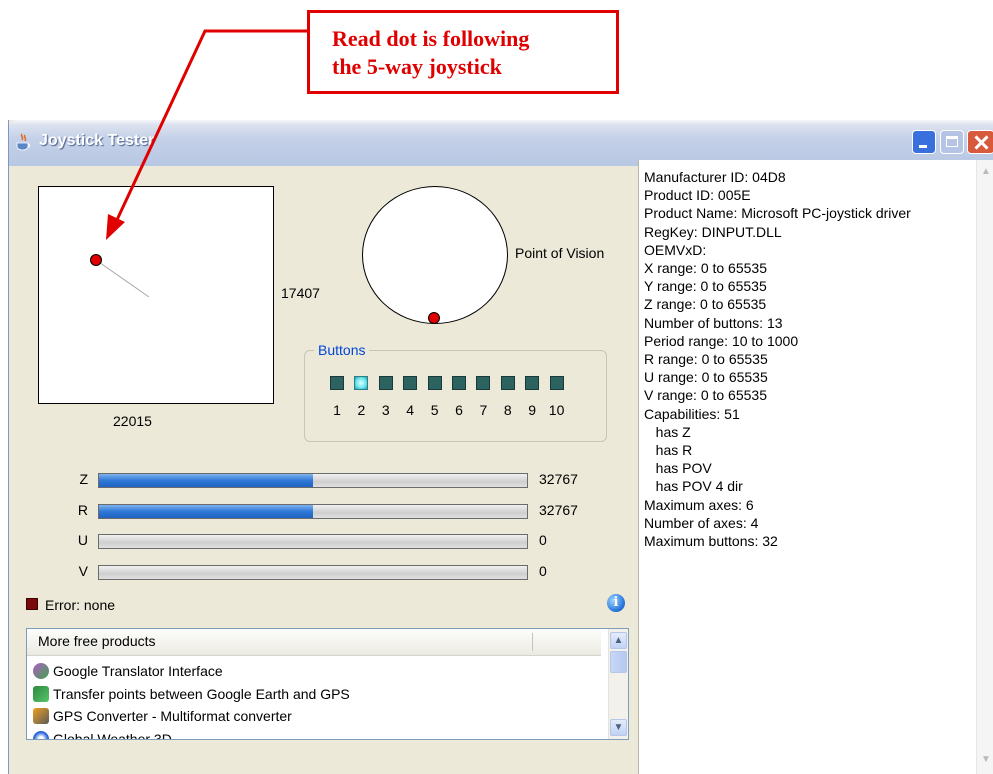 The width and height of the screenshot is (993, 774). What do you see at coordinates (984, 467) in the screenshot?
I see `info-scrollbar: ▲ ▼` at bounding box center [984, 467].